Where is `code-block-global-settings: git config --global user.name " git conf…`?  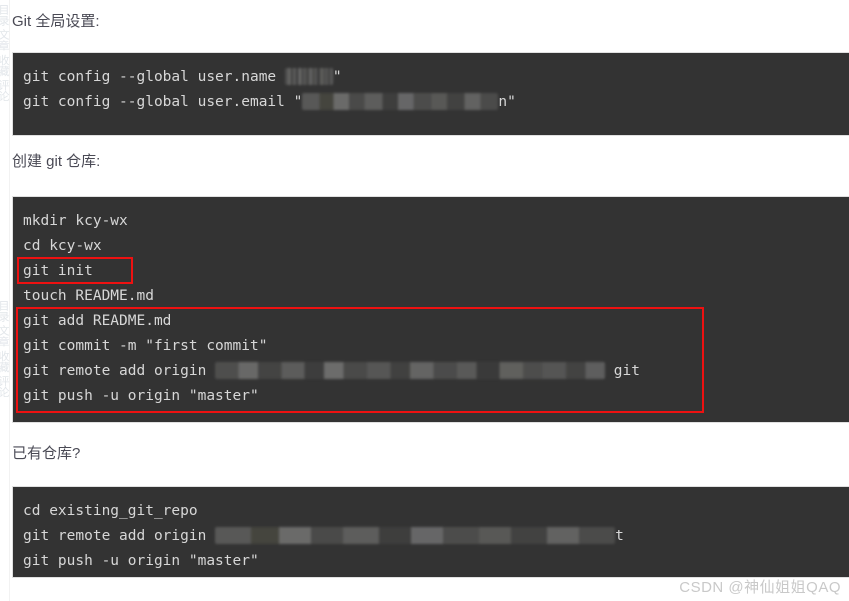 code-block-global-settings: git config --global user.name " git conf… is located at coordinates (430, 94).